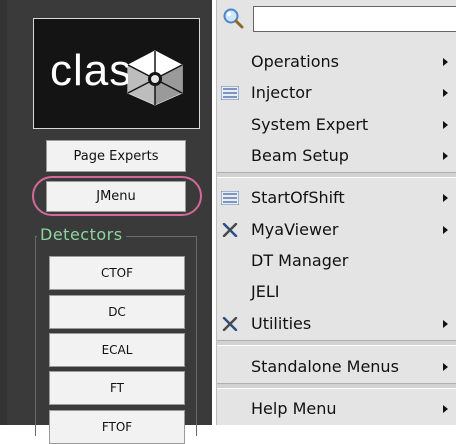  Describe the element at coordinates (117, 273) in the screenshot. I see `detector-button-ctof: CTOF` at that location.